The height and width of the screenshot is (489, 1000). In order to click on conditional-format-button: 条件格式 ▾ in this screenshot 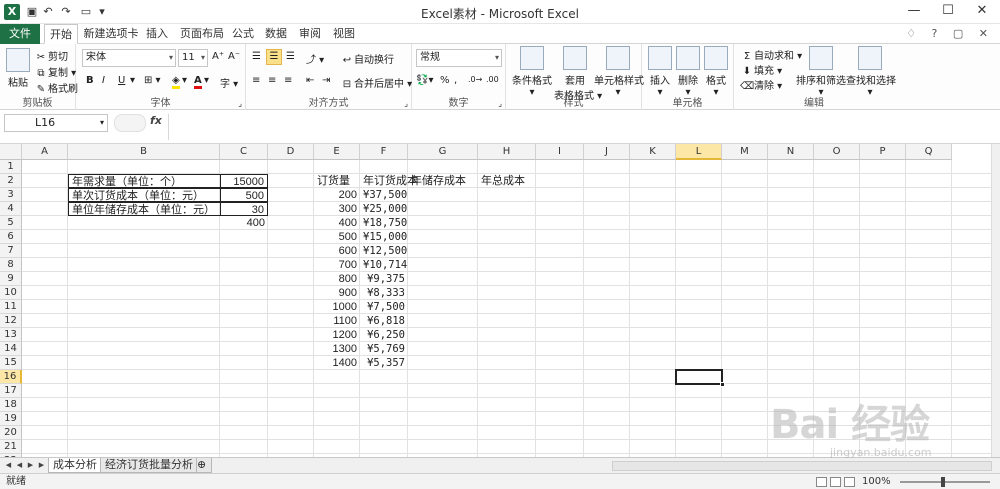, I will do `click(532, 72)`.